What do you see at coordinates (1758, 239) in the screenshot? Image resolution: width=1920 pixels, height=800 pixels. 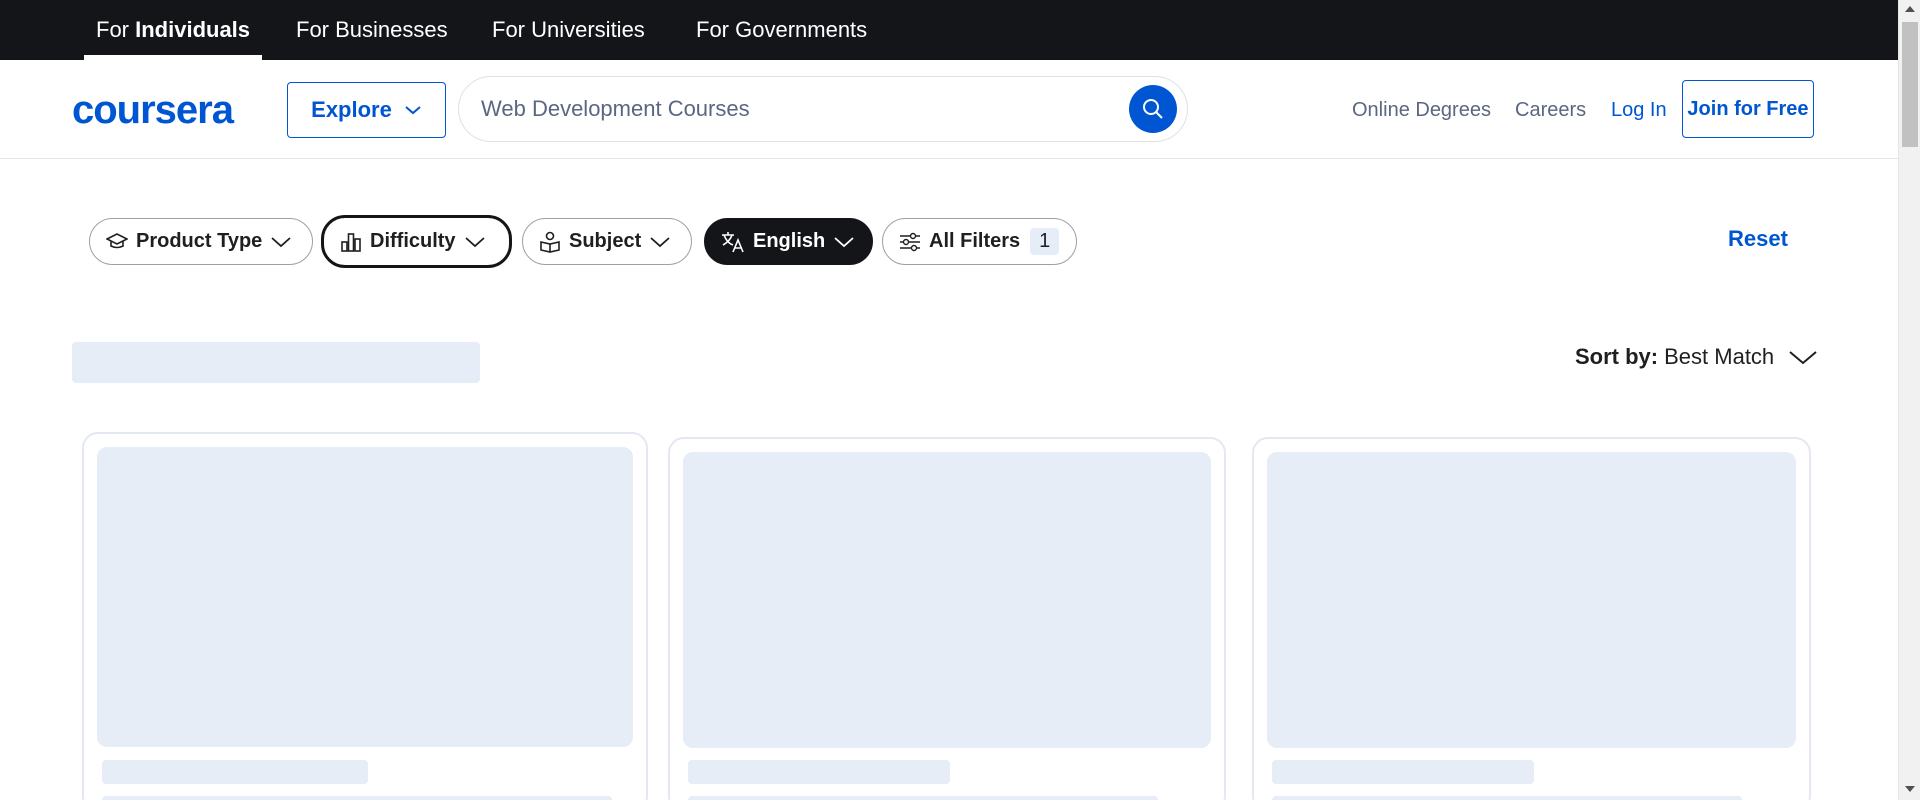 I see `reset-filters-button: Reset` at bounding box center [1758, 239].